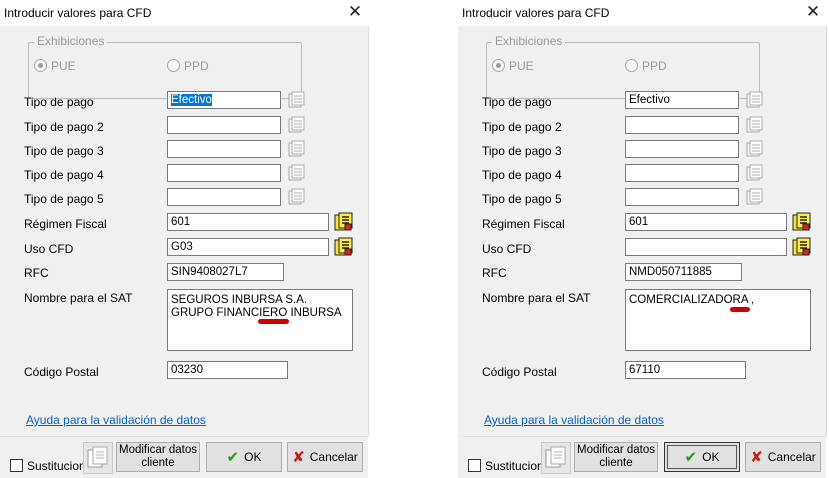  What do you see at coordinates (225, 272) in the screenshot?
I see `rfc-field: SIN9408027L7` at bounding box center [225, 272].